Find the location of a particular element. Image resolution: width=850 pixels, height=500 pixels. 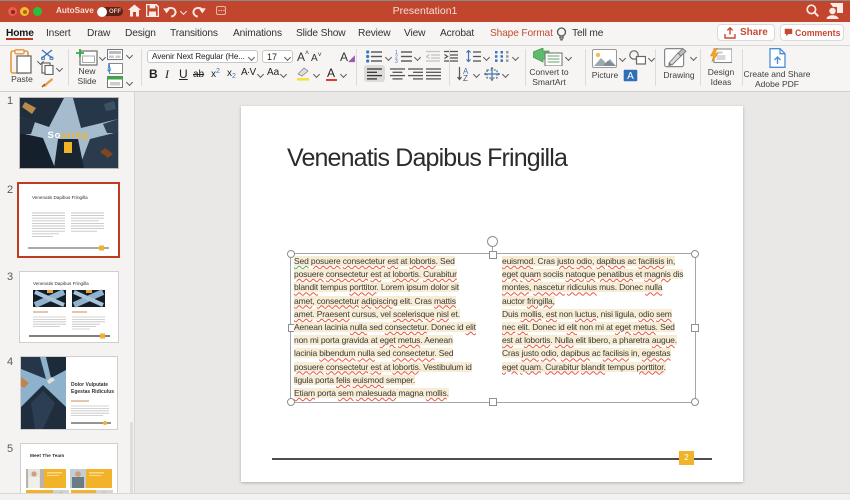

svg-text: 3 is located at coordinates (396, 61).